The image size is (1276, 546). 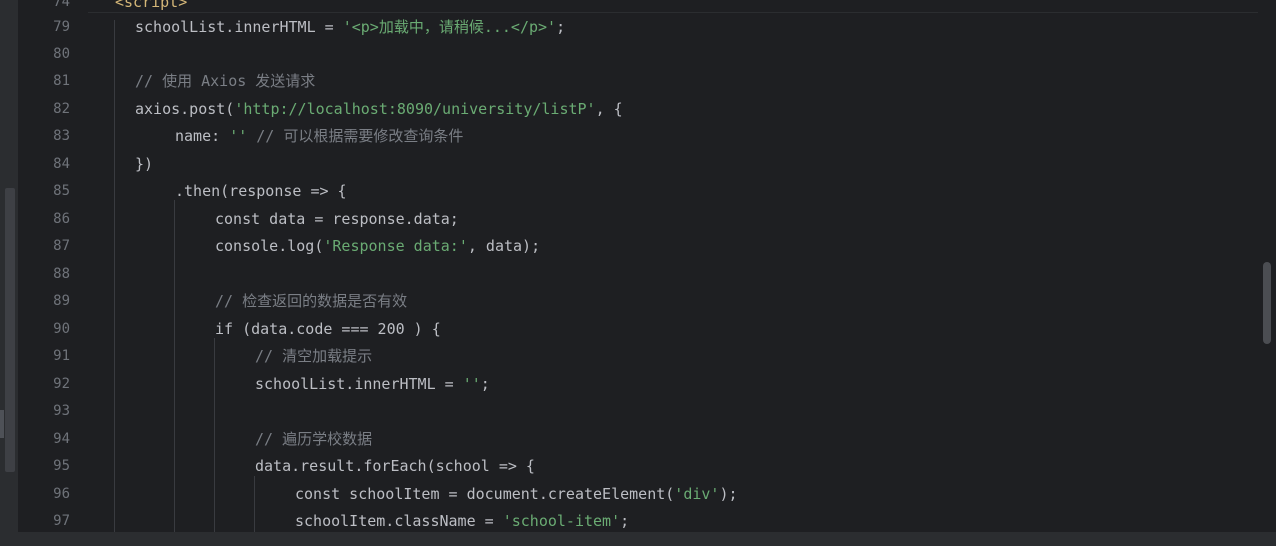 I want to click on code-token: 'school-item', so click(x=561, y=521).